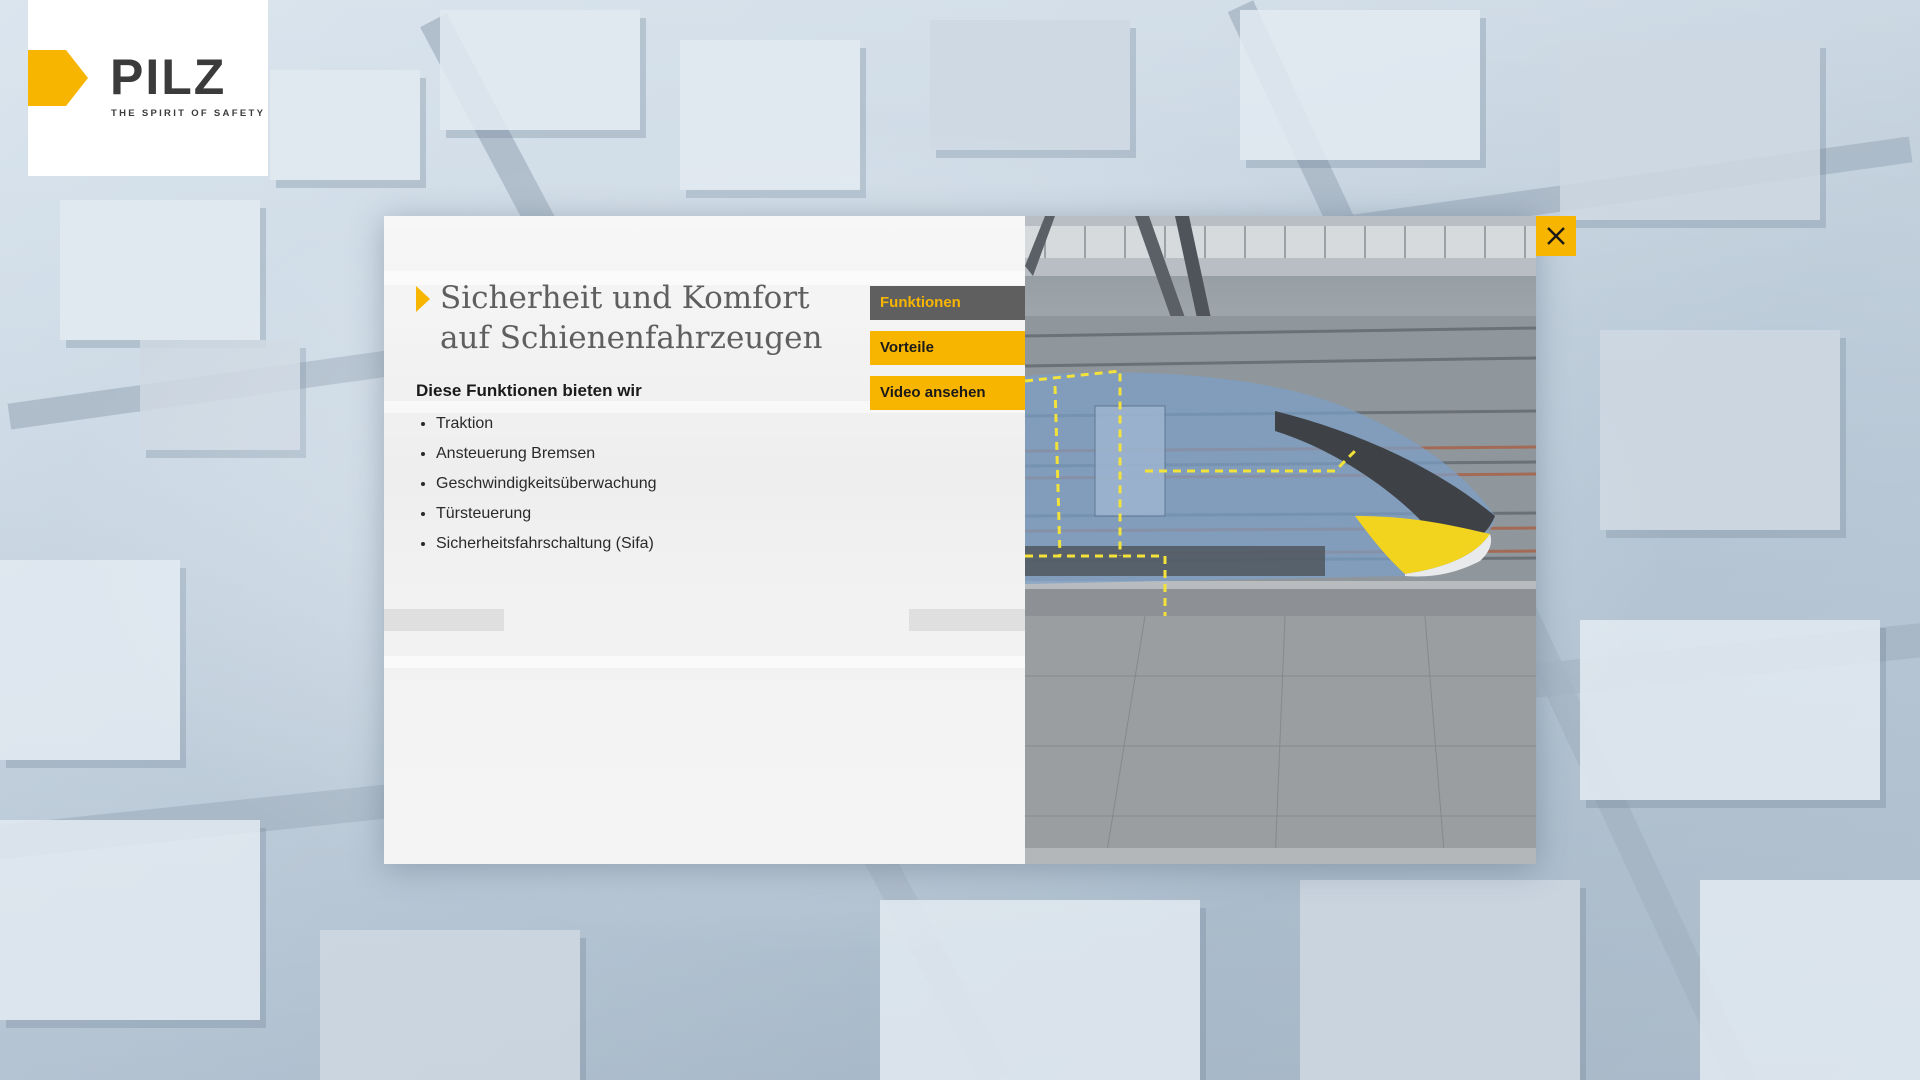  I want to click on close-icon, so click(1556, 236).